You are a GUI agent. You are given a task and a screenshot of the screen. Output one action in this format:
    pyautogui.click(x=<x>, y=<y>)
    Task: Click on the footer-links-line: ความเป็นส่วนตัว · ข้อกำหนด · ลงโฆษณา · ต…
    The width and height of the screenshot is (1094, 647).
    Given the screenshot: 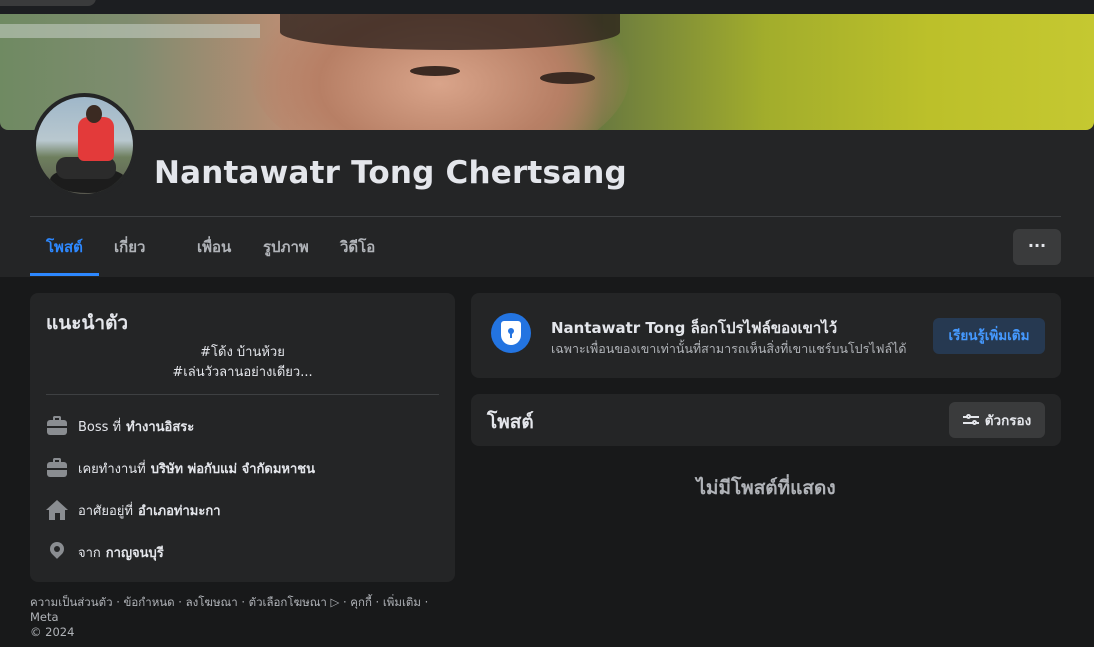 What is the action you would take?
    pyautogui.click(x=242, y=610)
    